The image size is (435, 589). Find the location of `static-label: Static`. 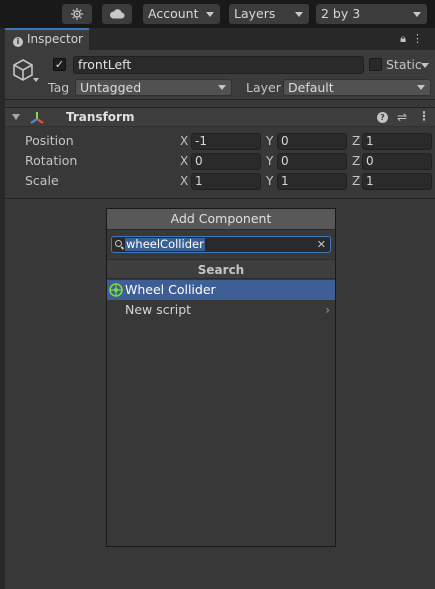

static-label: Static is located at coordinates (404, 64).